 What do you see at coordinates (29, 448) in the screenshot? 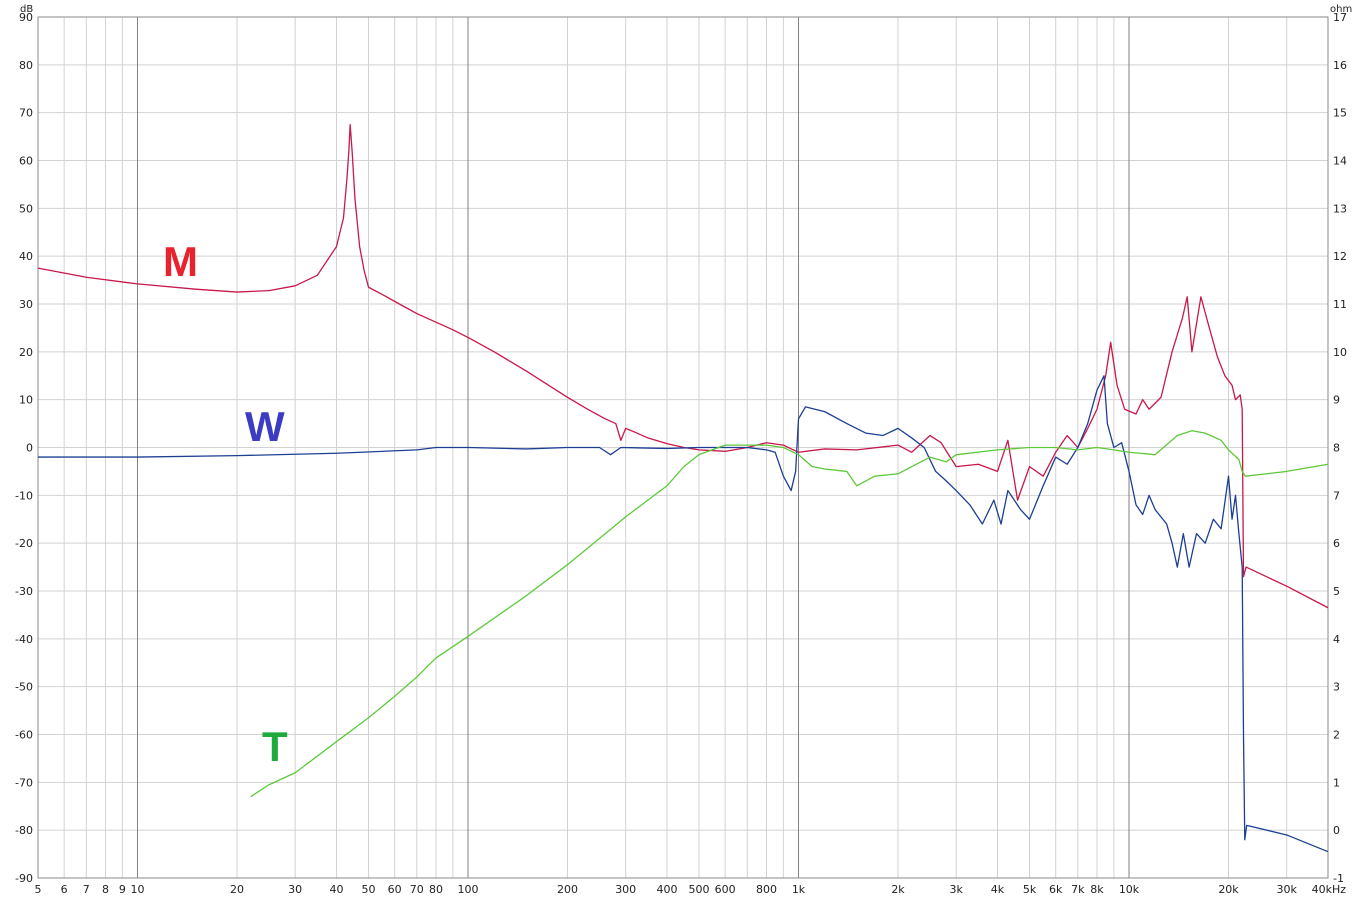
I see `y-tick-label: 0` at bounding box center [29, 448].